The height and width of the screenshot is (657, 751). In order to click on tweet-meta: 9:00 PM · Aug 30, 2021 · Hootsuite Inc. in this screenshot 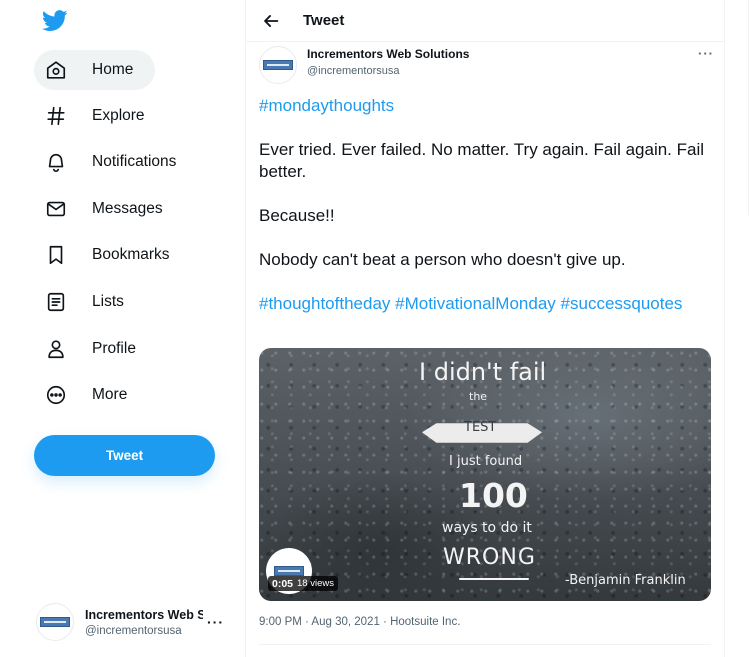, I will do `click(359, 622)`.